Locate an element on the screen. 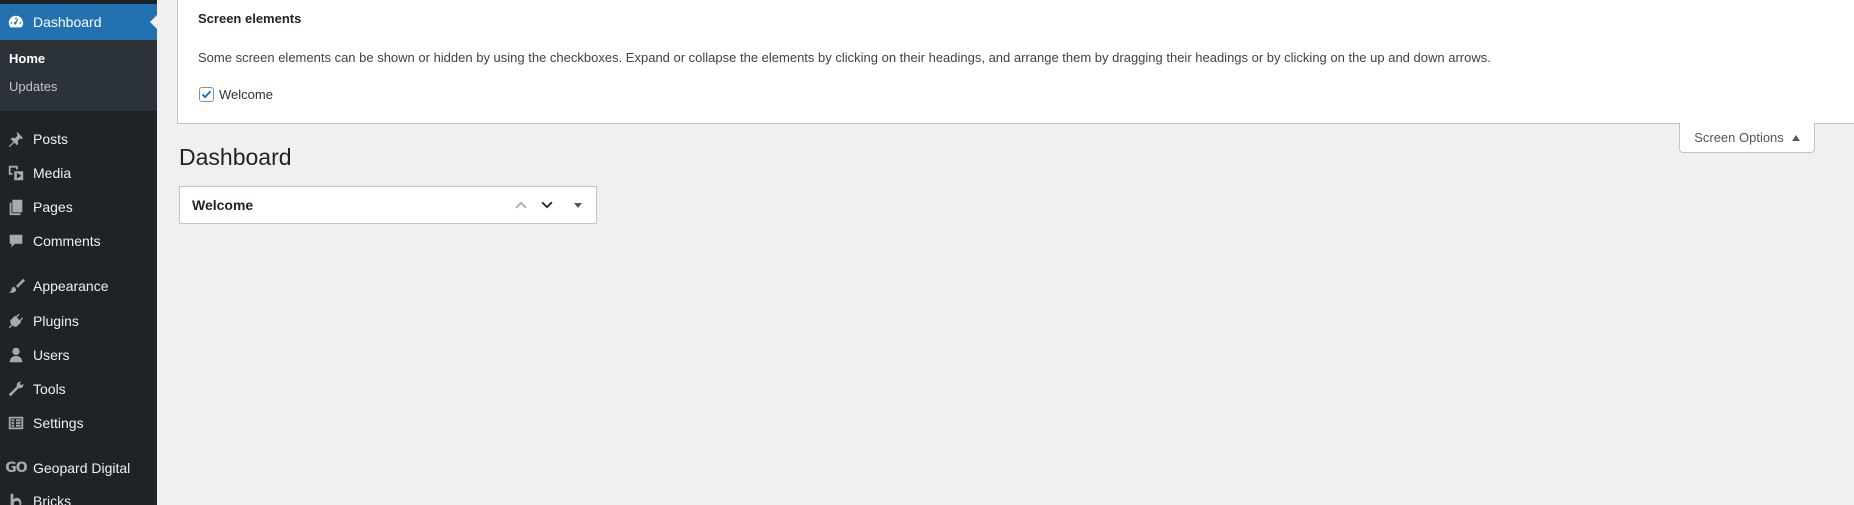 The height and width of the screenshot is (505, 1854). caret-down-icon is located at coordinates (578, 205).